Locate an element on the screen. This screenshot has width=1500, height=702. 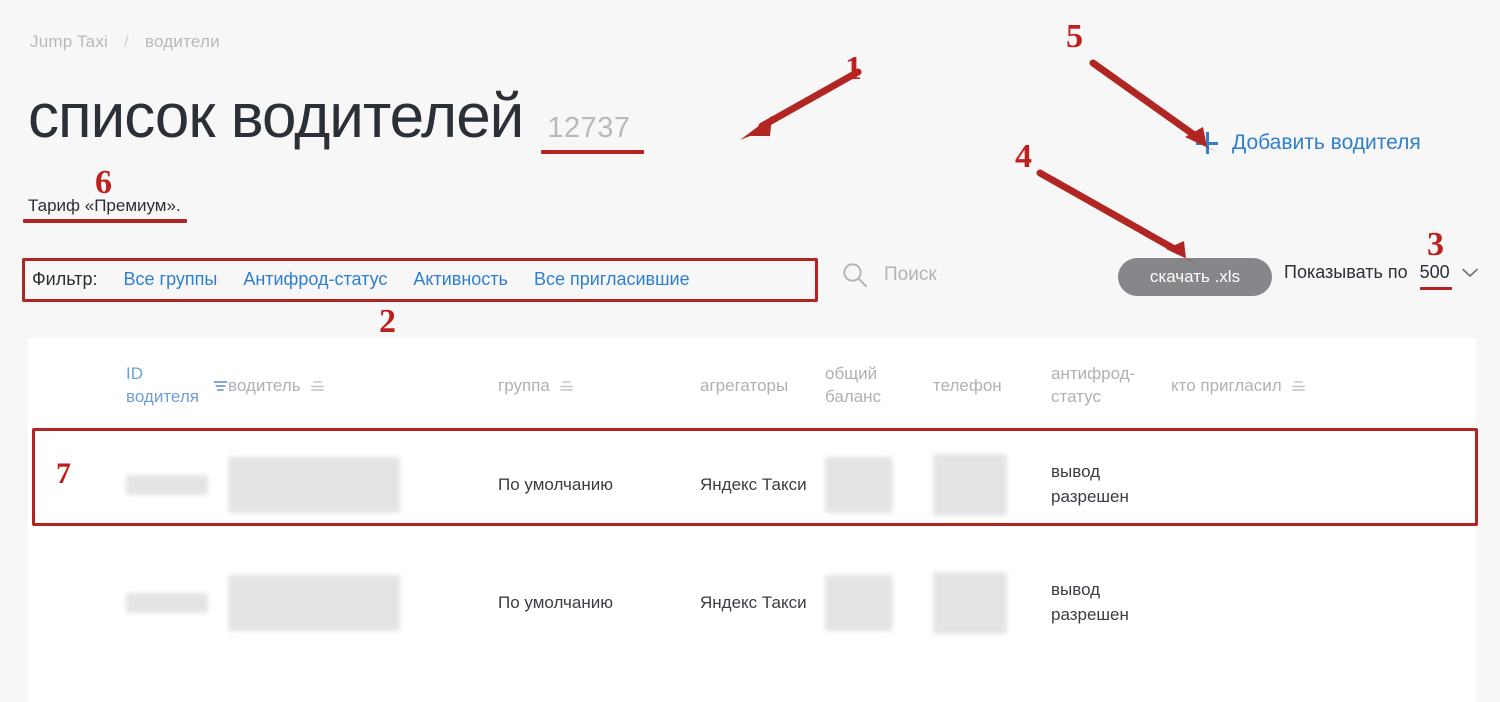
annotation-marker-3: 3 is located at coordinates (1435, 244).